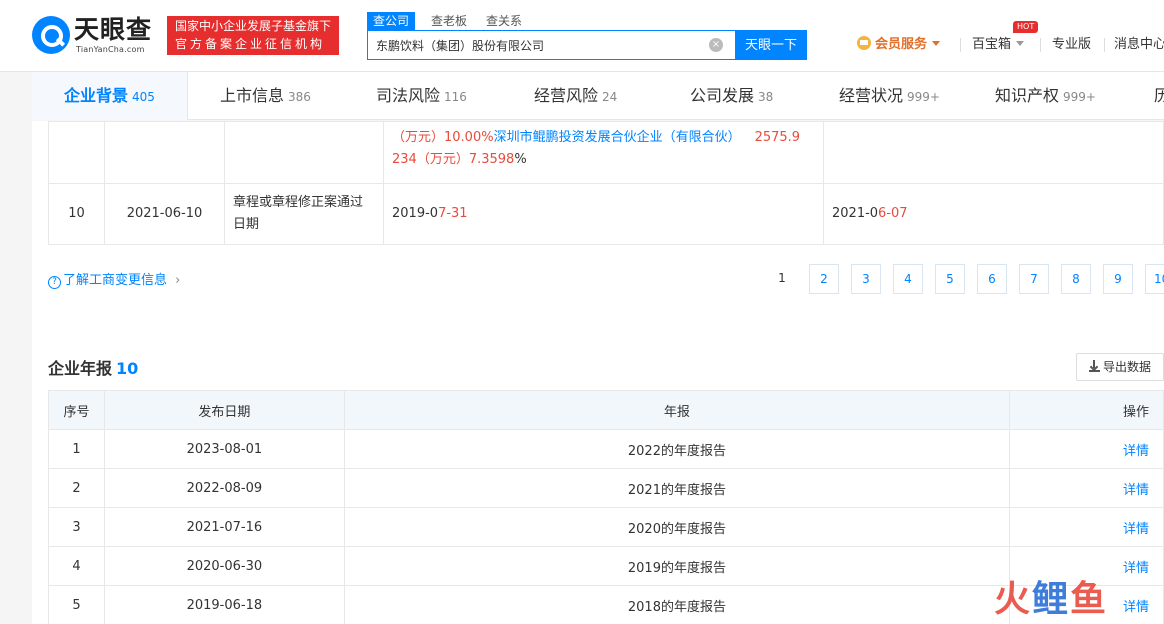  Describe the element at coordinates (76, 488) in the screenshot. I see `row-index: 2` at that location.